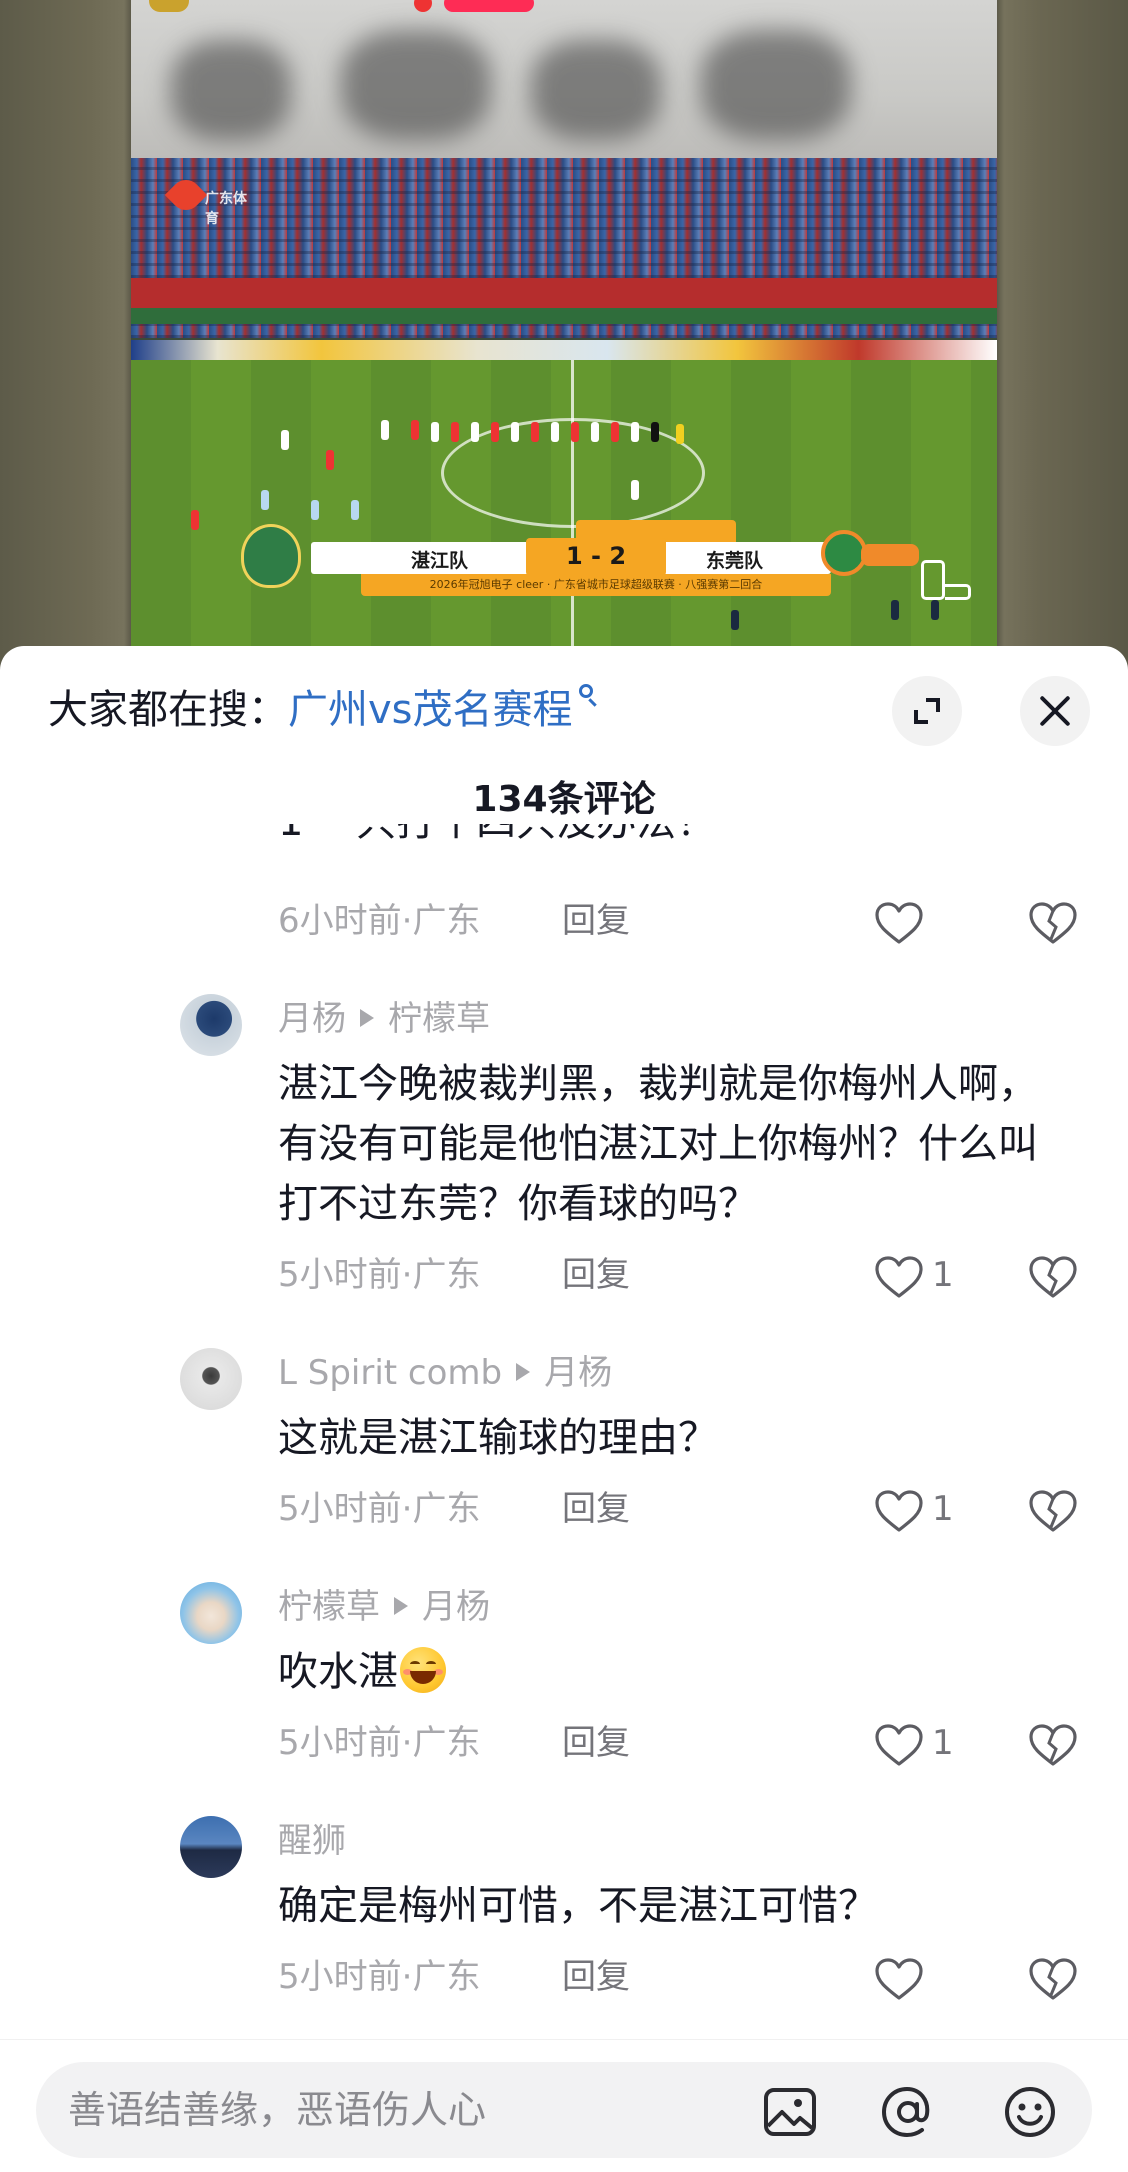 The width and height of the screenshot is (1128, 2172). What do you see at coordinates (423, 1670) in the screenshot?
I see `grinning-emoji-icon` at bounding box center [423, 1670].